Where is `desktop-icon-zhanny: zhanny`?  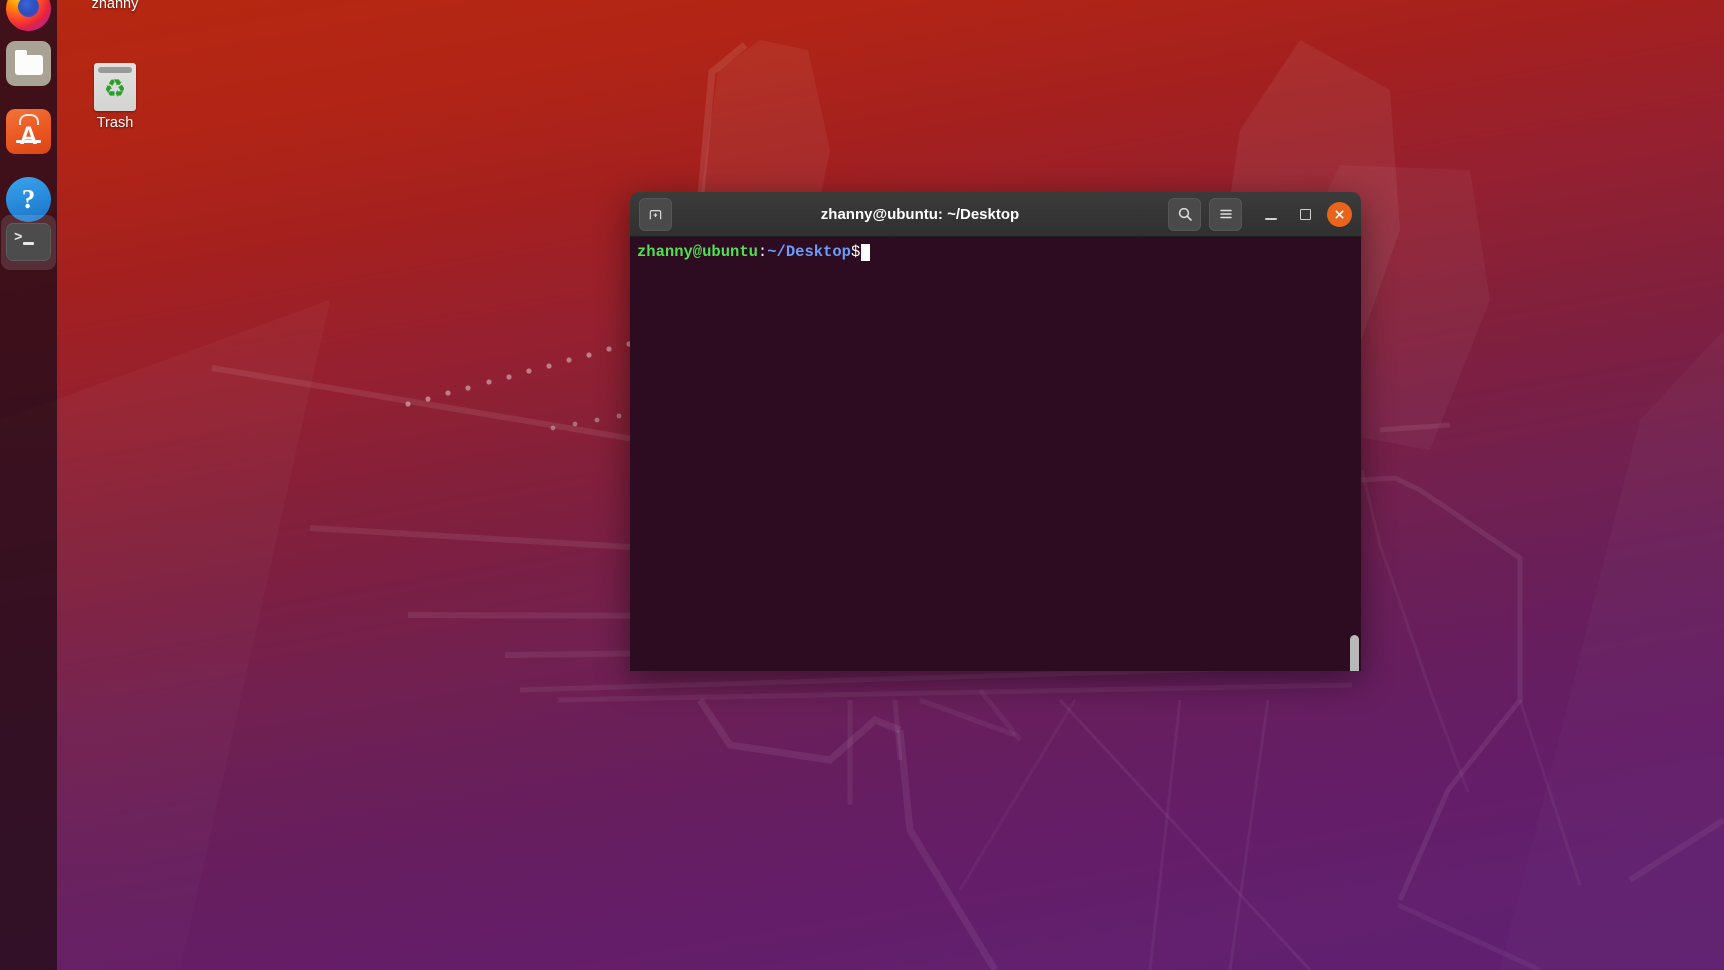
desktop-icon-zhanny: zhanny is located at coordinates (115, 6).